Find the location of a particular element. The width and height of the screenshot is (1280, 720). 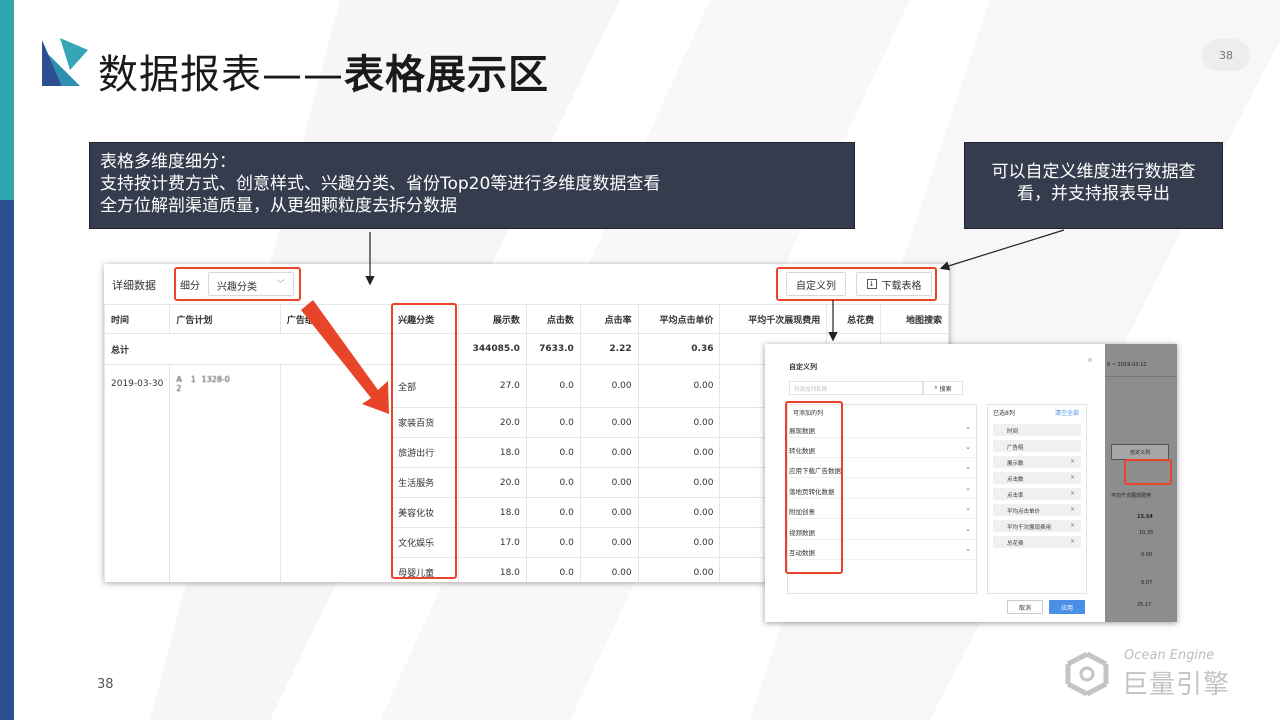

selected-column-chip: 总花费 × is located at coordinates (1037, 542).